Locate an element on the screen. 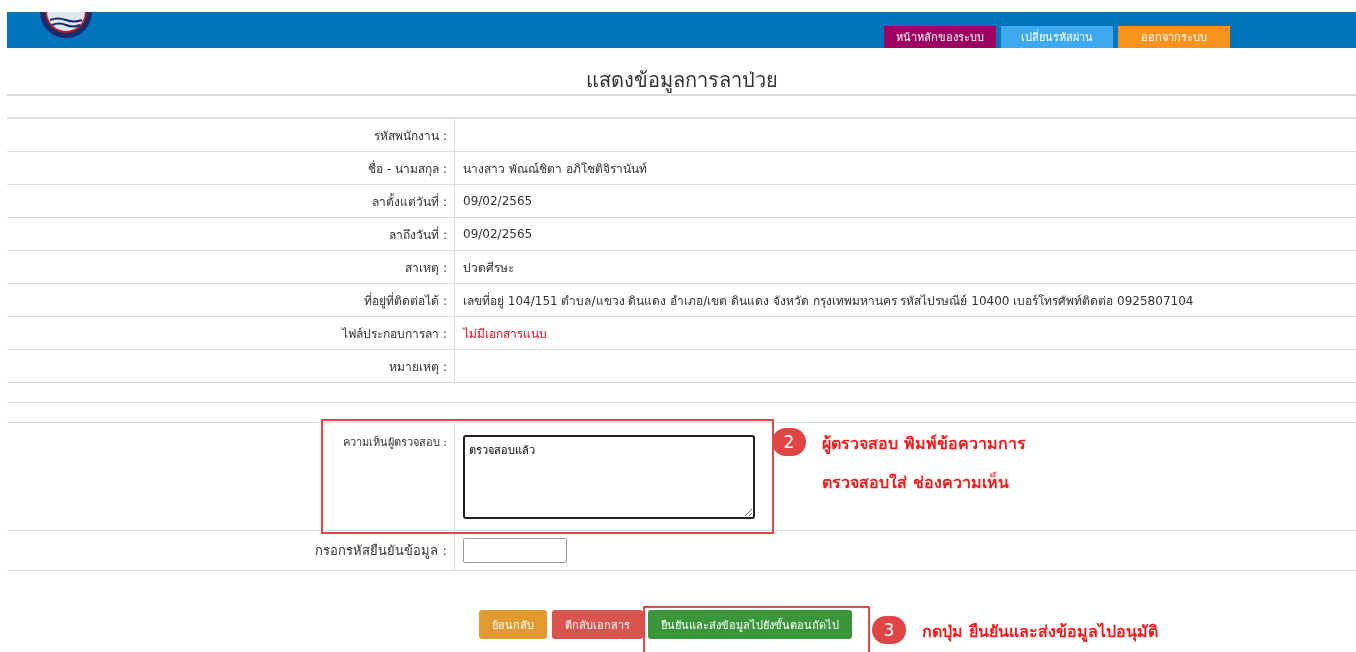 This screenshot has height=652, width=1356. field-label: ลาตั้งแต่วันที่ : is located at coordinates (409, 201).